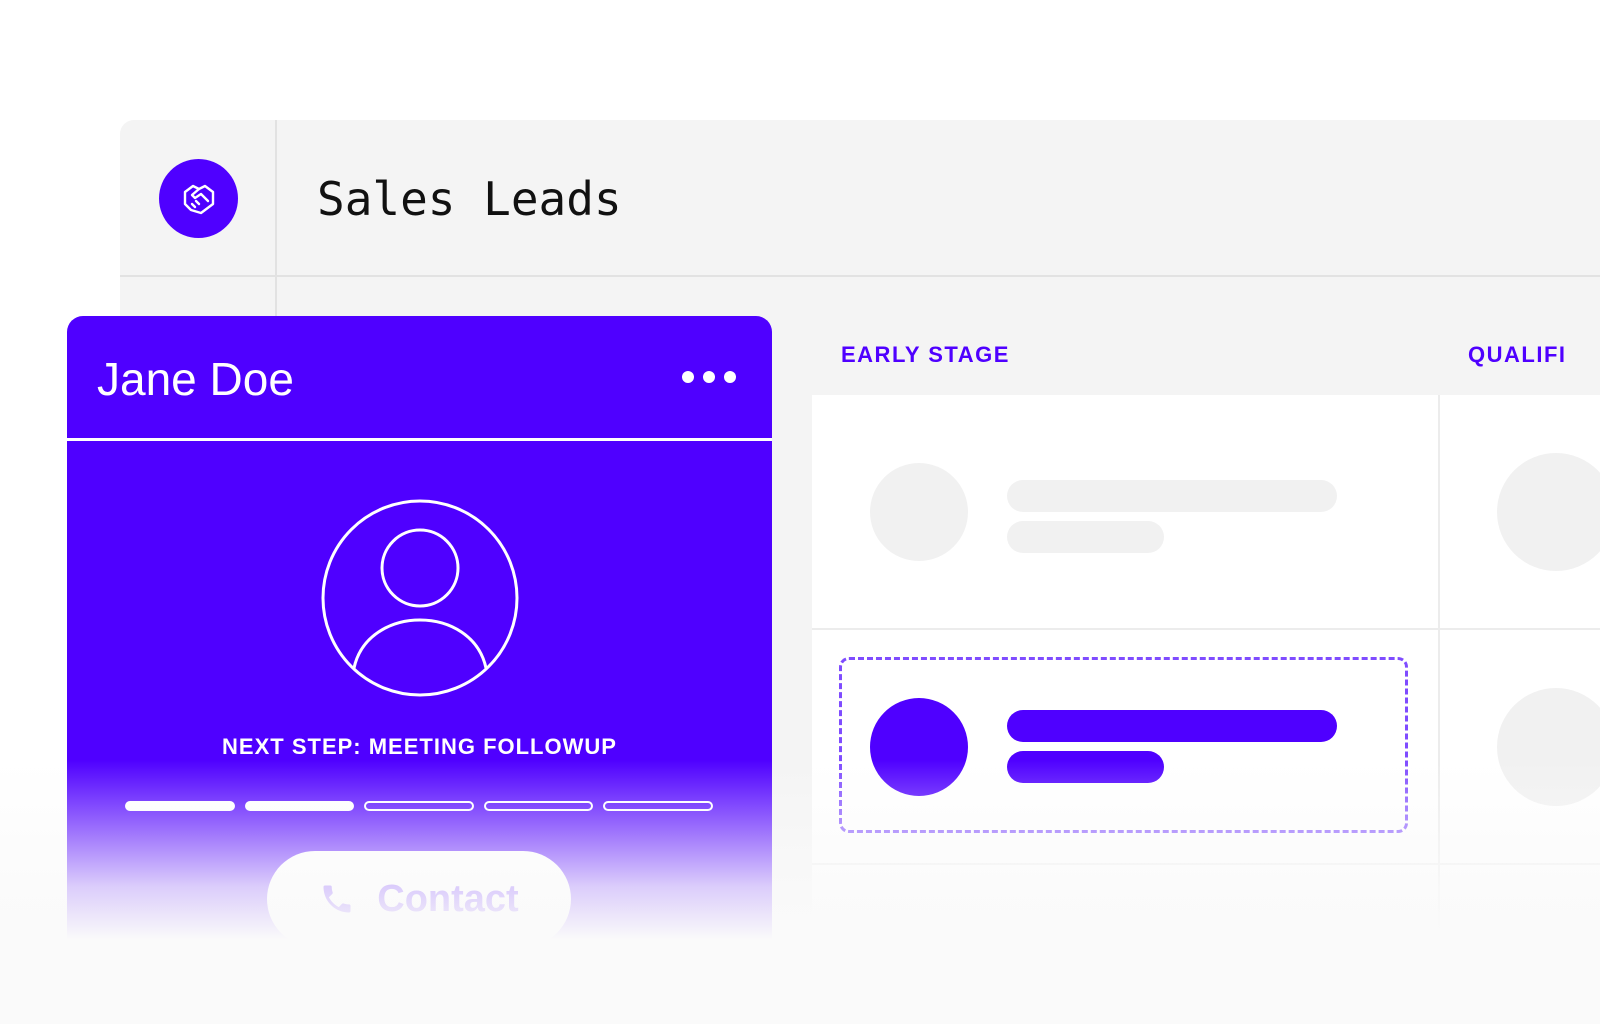  What do you see at coordinates (448, 898) in the screenshot?
I see `contact-button-label: Contact` at bounding box center [448, 898].